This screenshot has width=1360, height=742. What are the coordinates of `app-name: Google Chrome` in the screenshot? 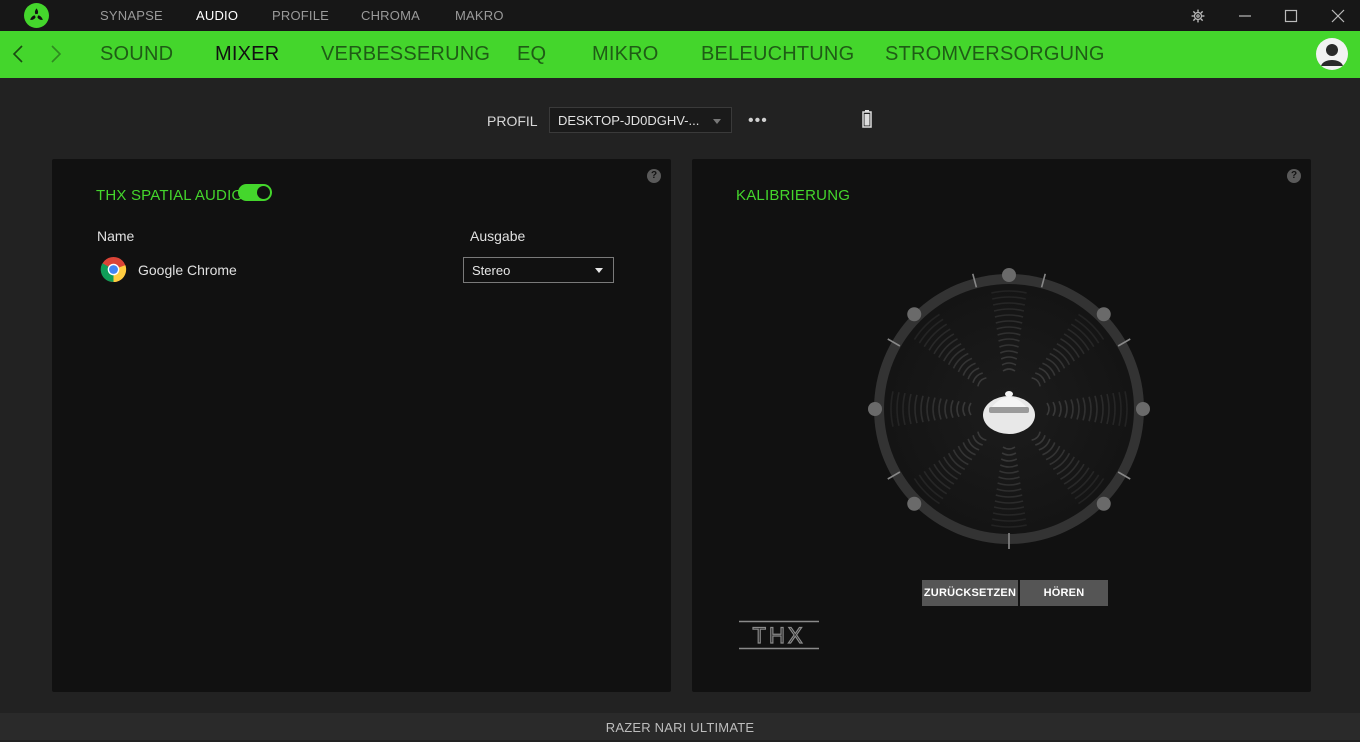 It's located at (187, 270).